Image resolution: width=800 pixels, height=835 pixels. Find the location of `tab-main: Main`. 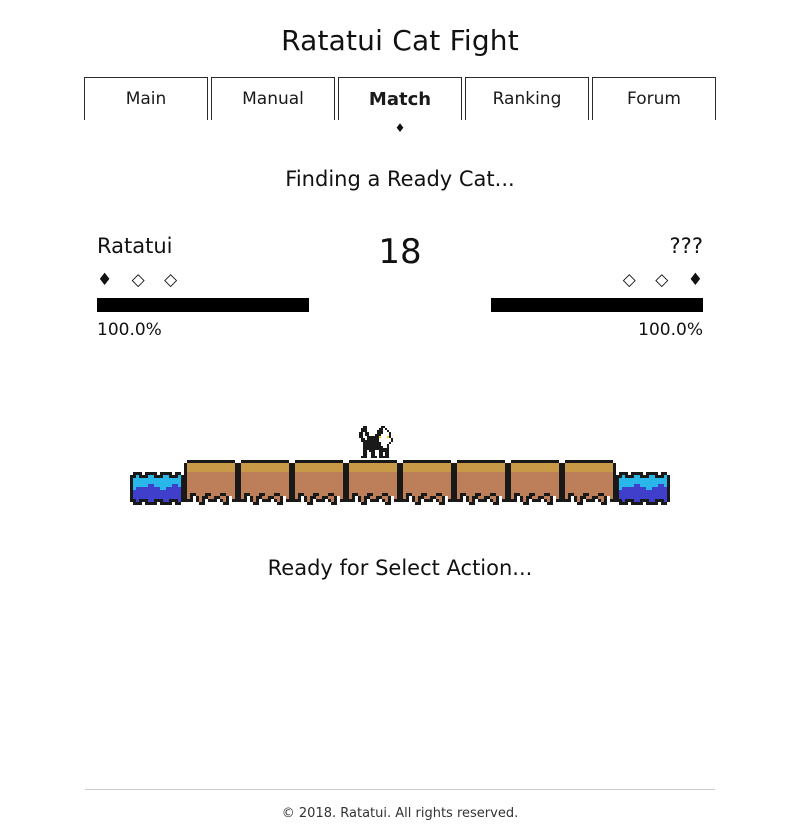

tab-main: Main is located at coordinates (146, 98).